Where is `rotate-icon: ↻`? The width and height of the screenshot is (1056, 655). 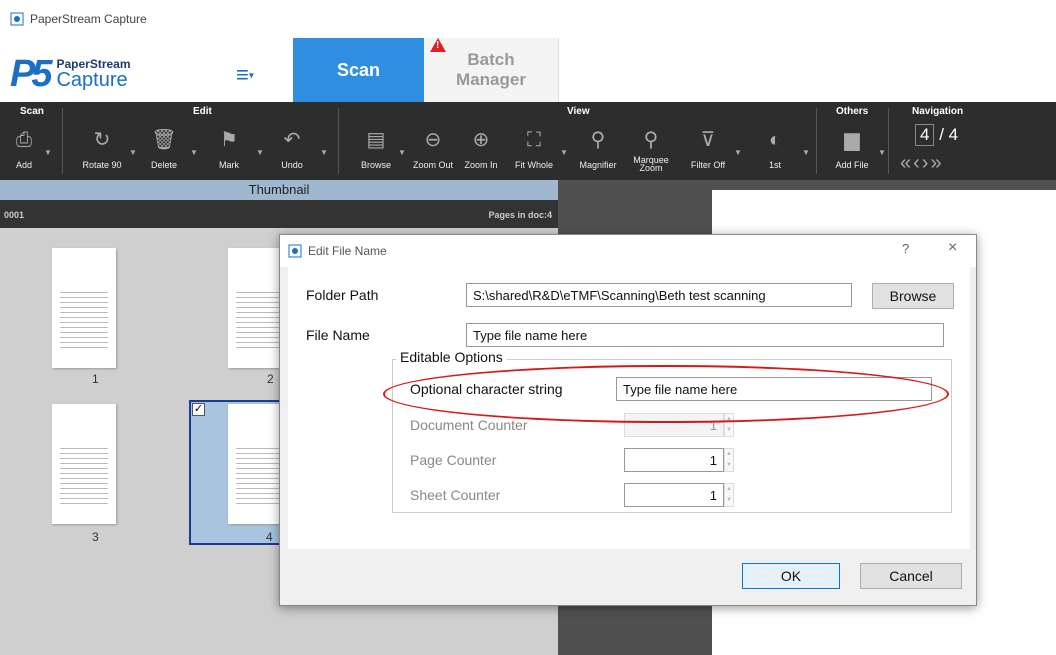
rotate-icon: ↻ is located at coordinates (102, 140).